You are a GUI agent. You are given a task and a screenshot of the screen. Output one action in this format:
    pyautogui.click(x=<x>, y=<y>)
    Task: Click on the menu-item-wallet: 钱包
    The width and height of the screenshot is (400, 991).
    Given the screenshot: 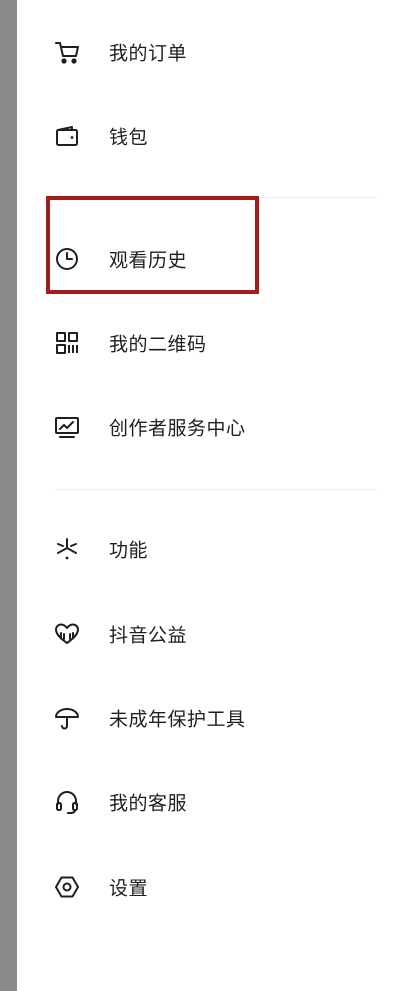 What is the action you would take?
    pyautogui.click(x=208, y=136)
    